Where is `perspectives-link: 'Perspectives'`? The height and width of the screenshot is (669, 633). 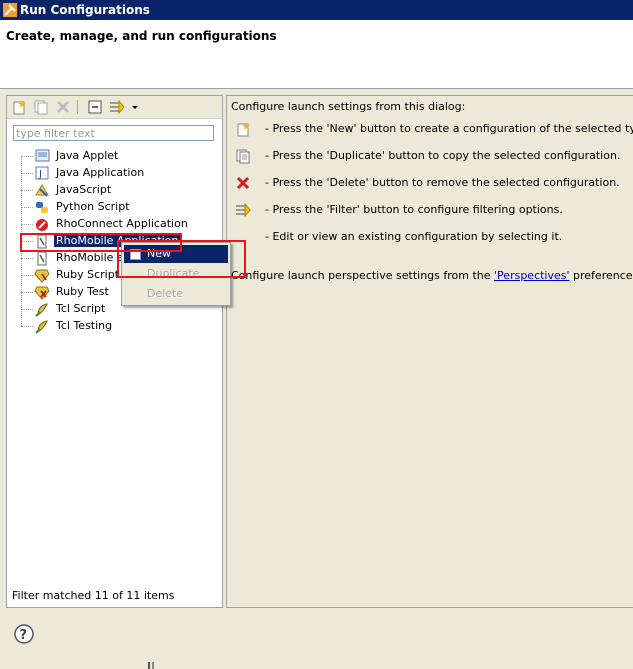 perspectives-link: 'Perspectives' is located at coordinates (532, 275).